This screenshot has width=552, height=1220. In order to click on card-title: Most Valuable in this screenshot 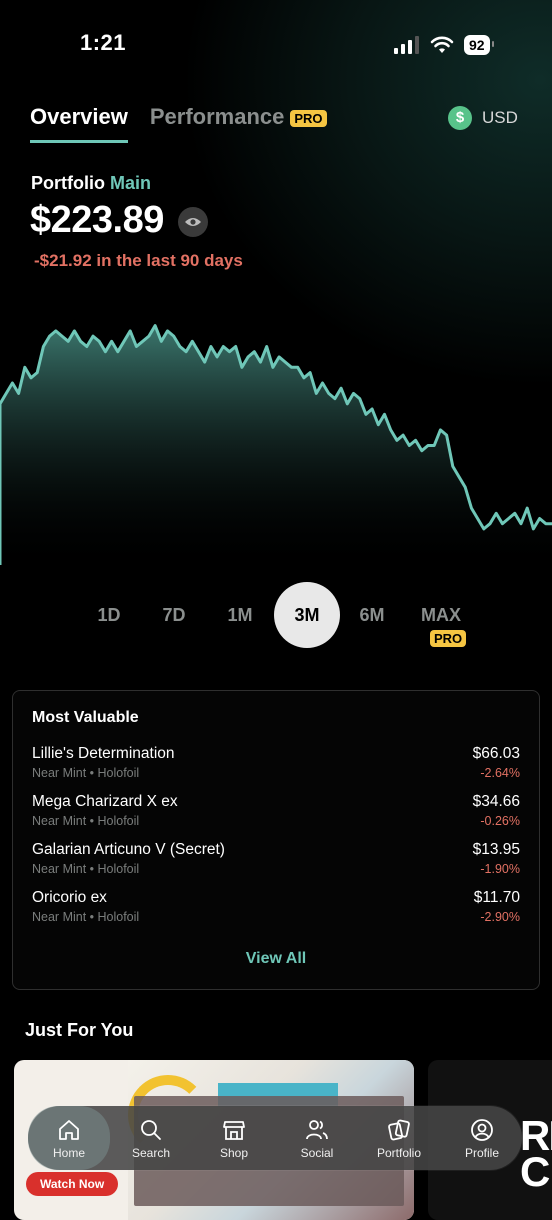, I will do `click(85, 717)`.